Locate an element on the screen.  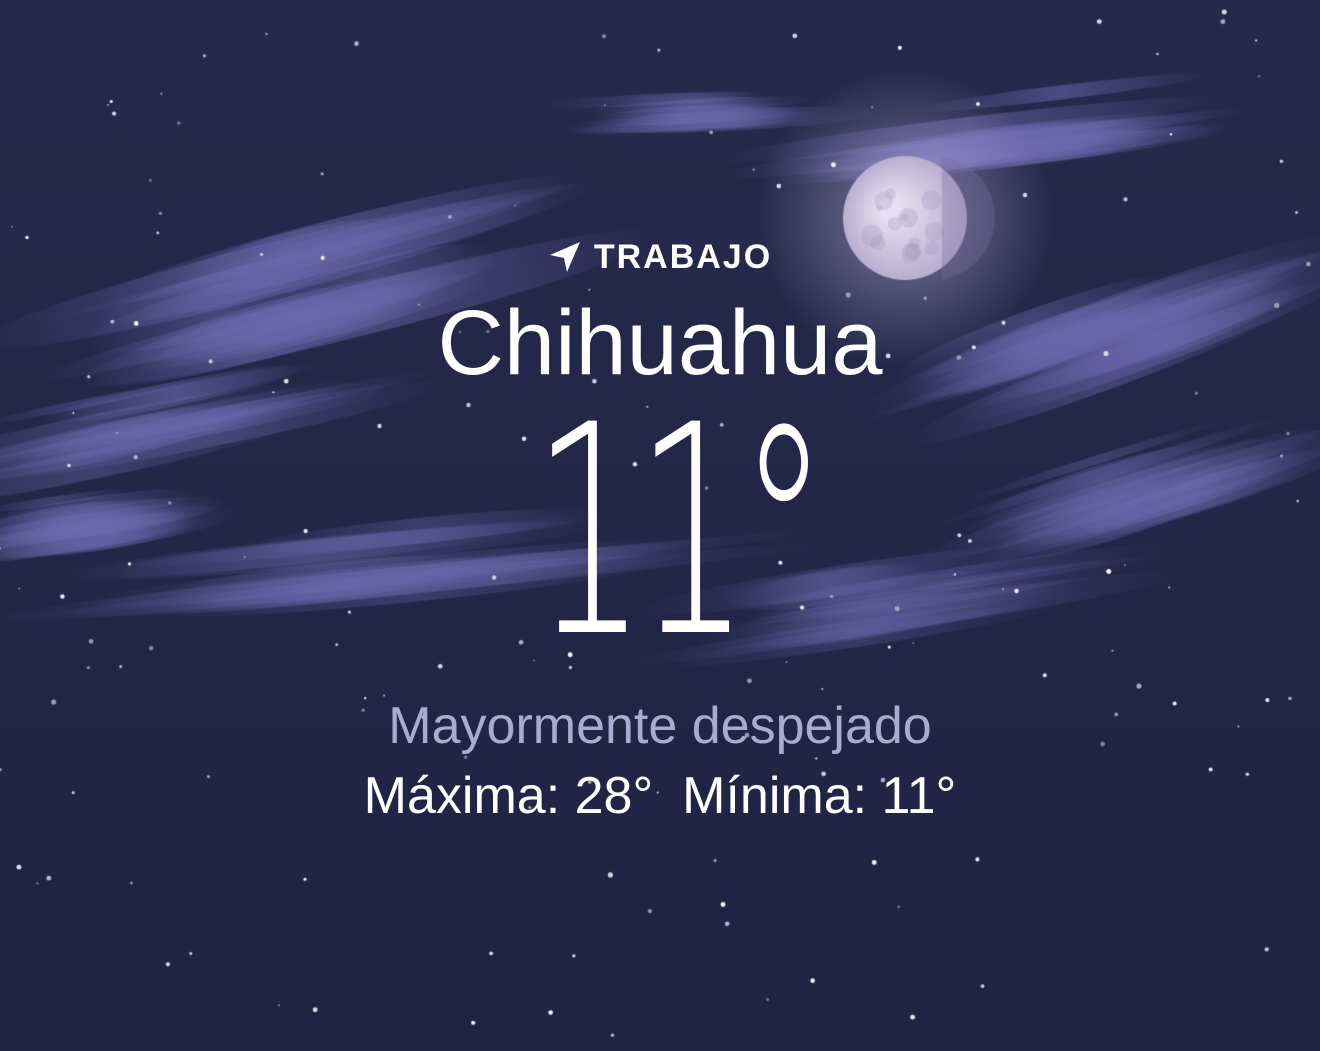
weather-condition: Mayormente despejado is located at coordinates (660, 726).